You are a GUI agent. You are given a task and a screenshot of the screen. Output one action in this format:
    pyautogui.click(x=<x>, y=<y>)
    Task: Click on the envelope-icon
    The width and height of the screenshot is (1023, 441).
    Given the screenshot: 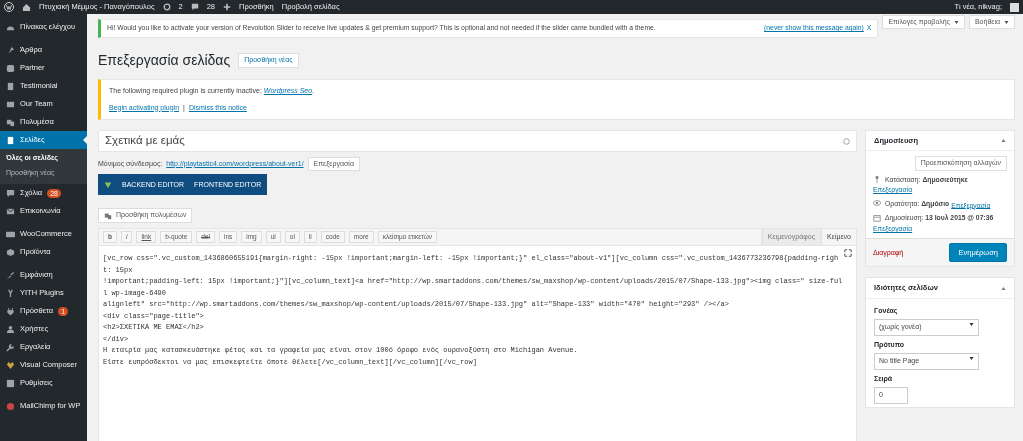 What is the action you would take?
    pyautogui.click(x=10, y=211)
    